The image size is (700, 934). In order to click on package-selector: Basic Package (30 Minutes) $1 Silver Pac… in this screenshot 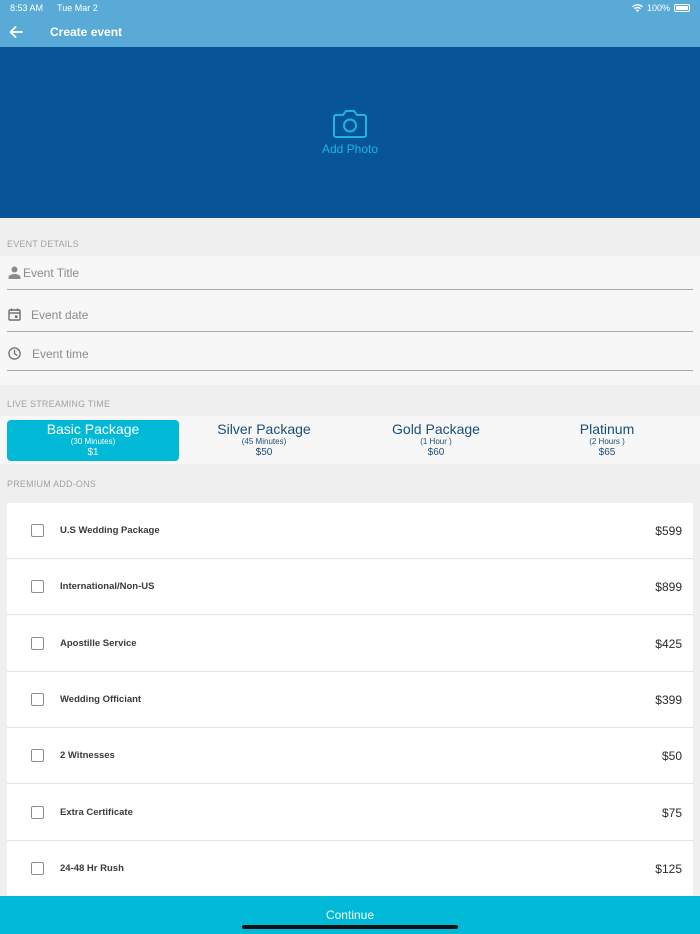, I will do `click(350, 440)`.